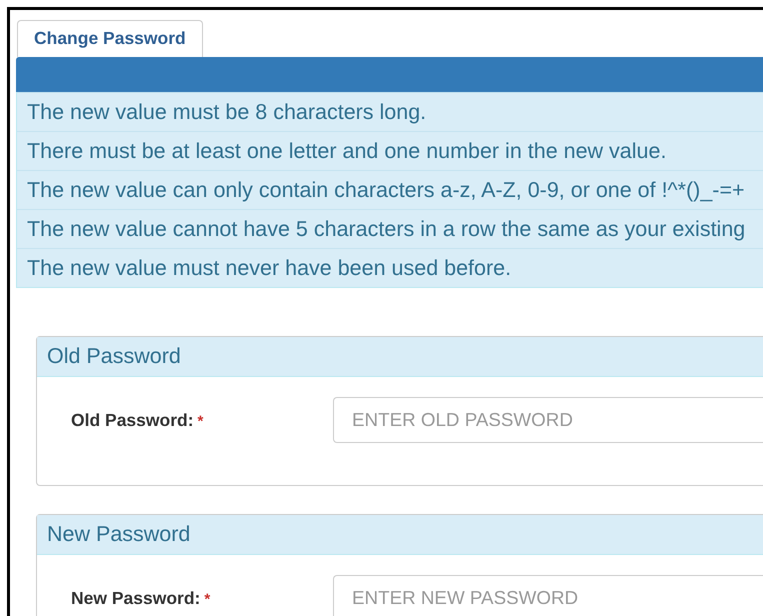 The height and width of the screenshot is (616, 763). Describe the element at coordinates (548, 420) in the screenshot. I see `password-field: ENTER OLD PASSWORD` at that location.